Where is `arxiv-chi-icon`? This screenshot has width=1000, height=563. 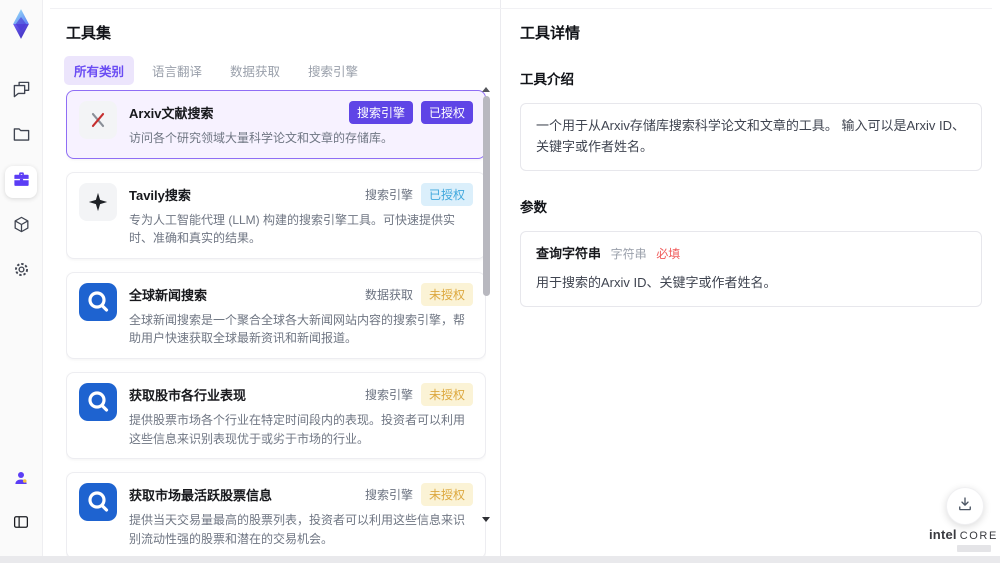
arxiv-chi-icon is located at coordinates (98, 120).